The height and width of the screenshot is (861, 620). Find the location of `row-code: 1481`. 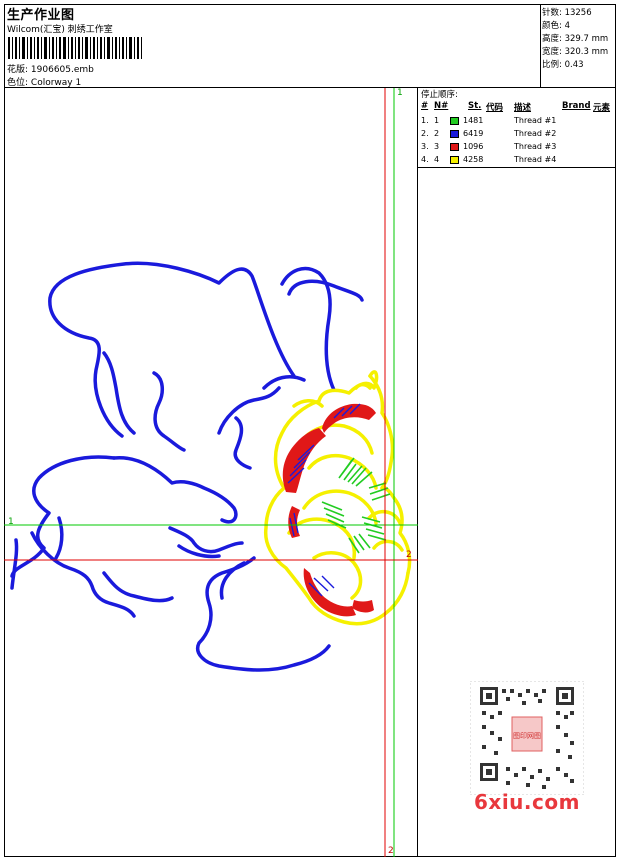

row-code: 1481 is located at coordinates (473, 120).